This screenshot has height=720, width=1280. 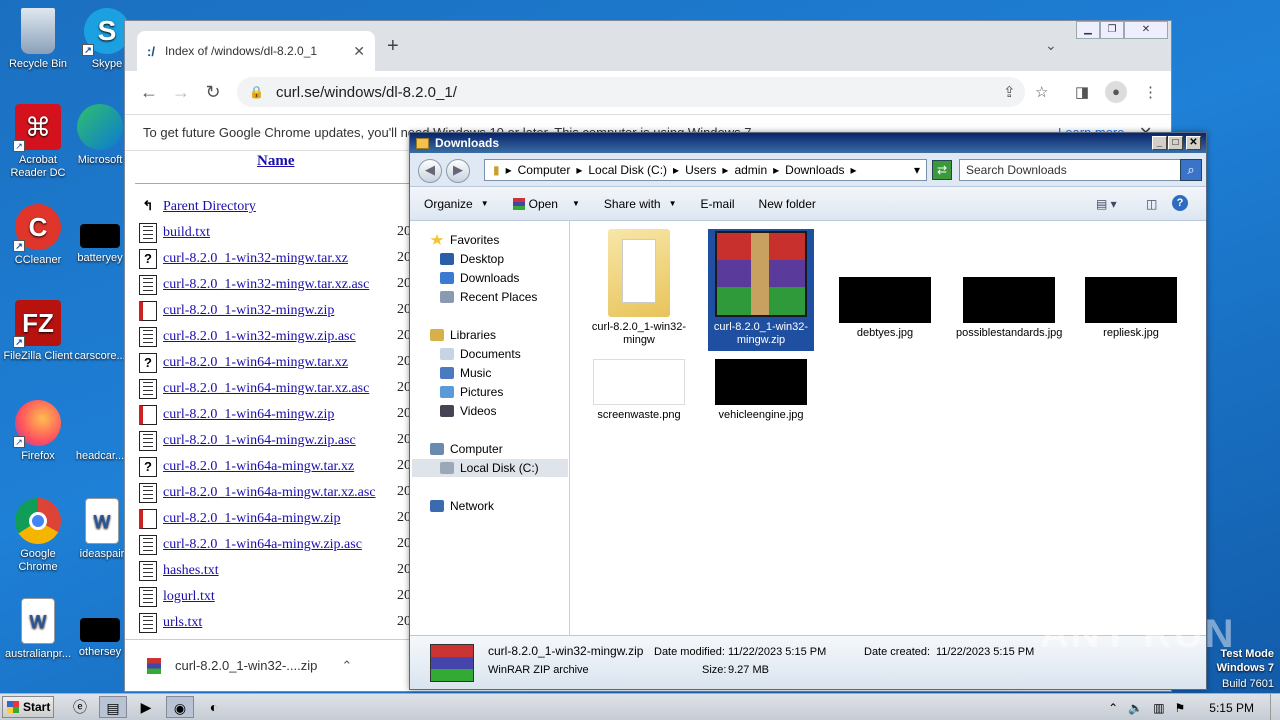 What do you see at coordinates (255, 363) in the screenshot?
I see `file-link: curl-8.2.0_1-win64-mingw.tar.xz` at bounding box center [255, 363].